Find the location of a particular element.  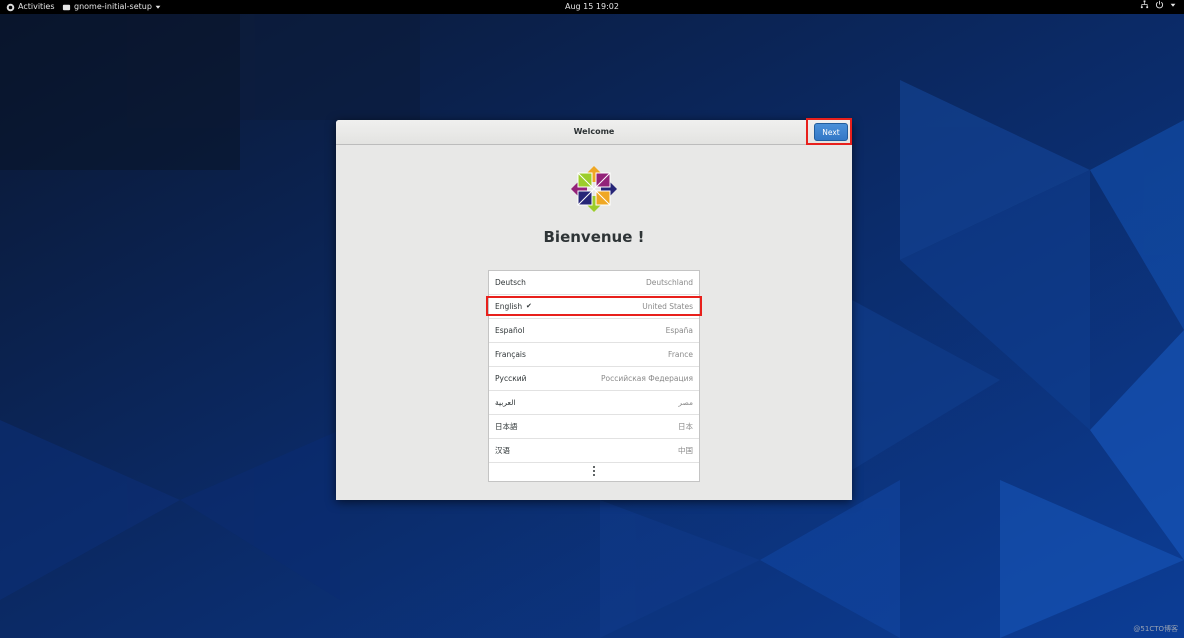

centos-logo is located at coordinates (594, 189).